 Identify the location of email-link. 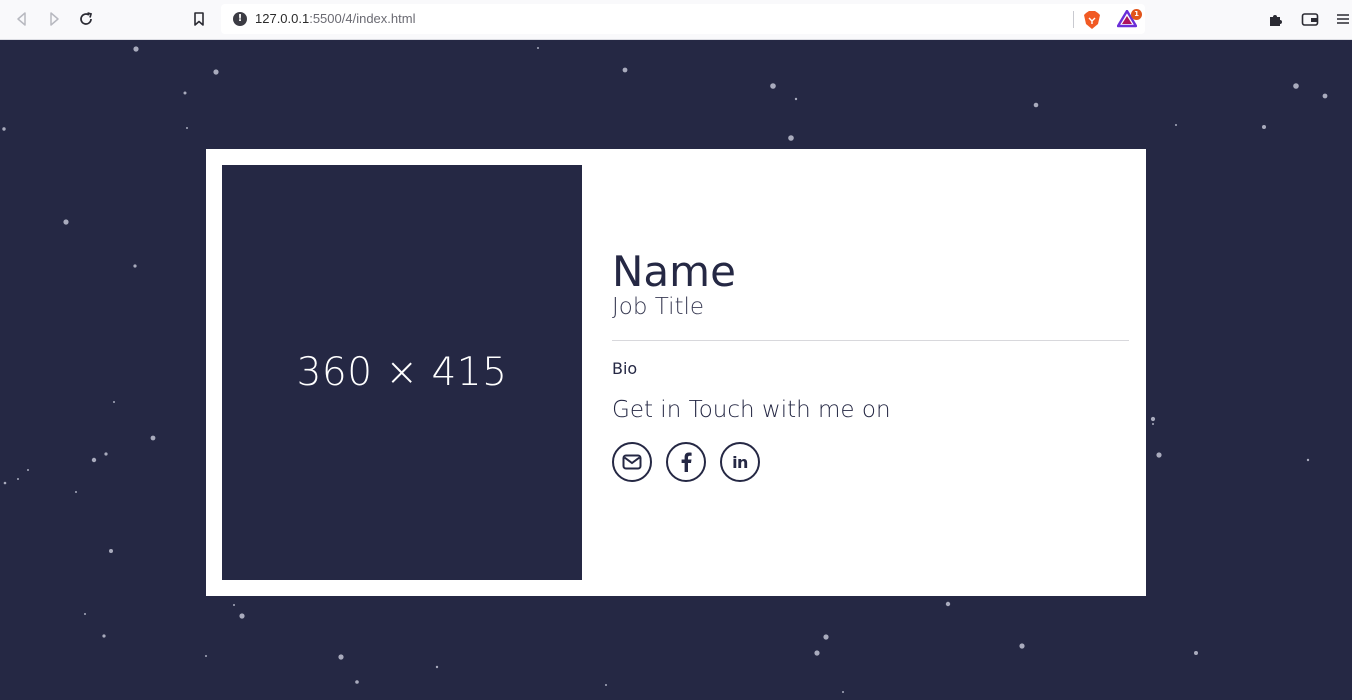
(632, 462).